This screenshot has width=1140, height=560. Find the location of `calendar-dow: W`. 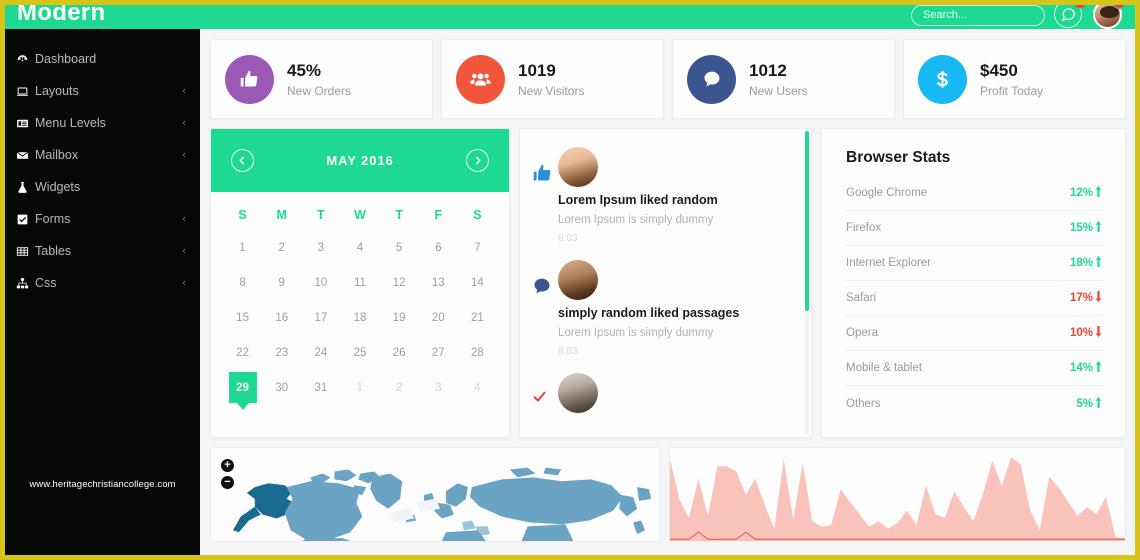

calendar-dow: W is located at coordinates (360, 215).